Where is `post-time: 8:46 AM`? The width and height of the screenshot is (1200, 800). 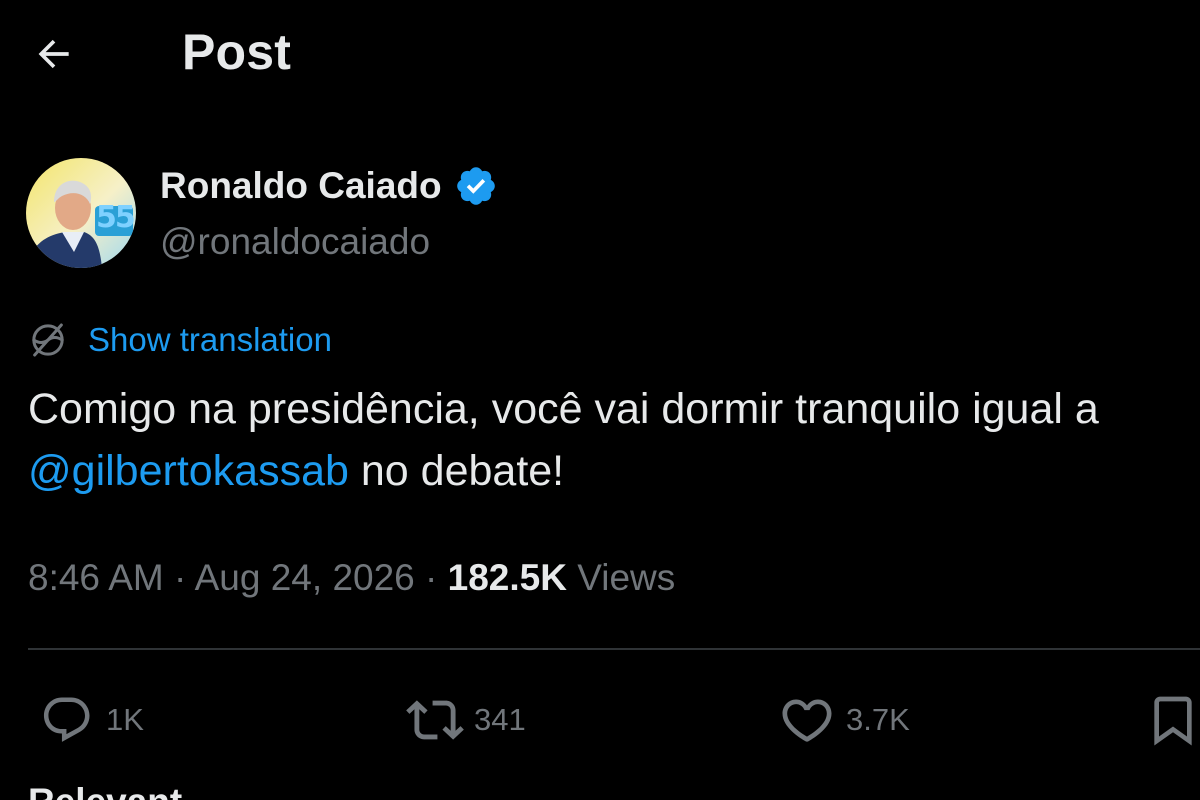 post-time: 8:46 AM is located at coordinates (96, 577).